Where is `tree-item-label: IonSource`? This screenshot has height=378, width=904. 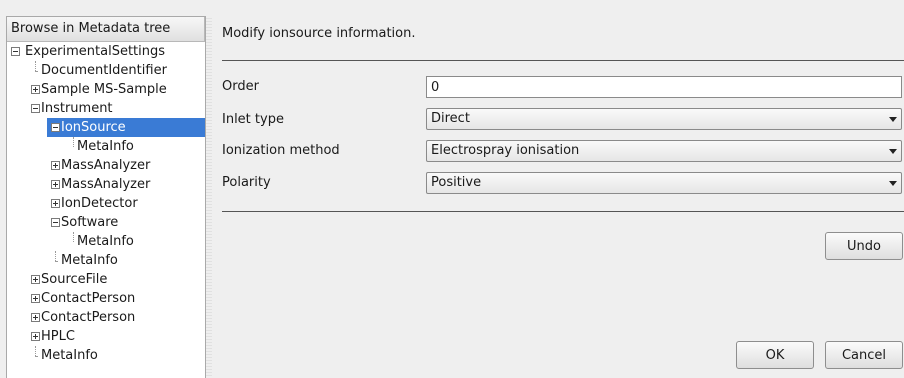 tree-item-label: IonSource is located at coordinates (108, 127).